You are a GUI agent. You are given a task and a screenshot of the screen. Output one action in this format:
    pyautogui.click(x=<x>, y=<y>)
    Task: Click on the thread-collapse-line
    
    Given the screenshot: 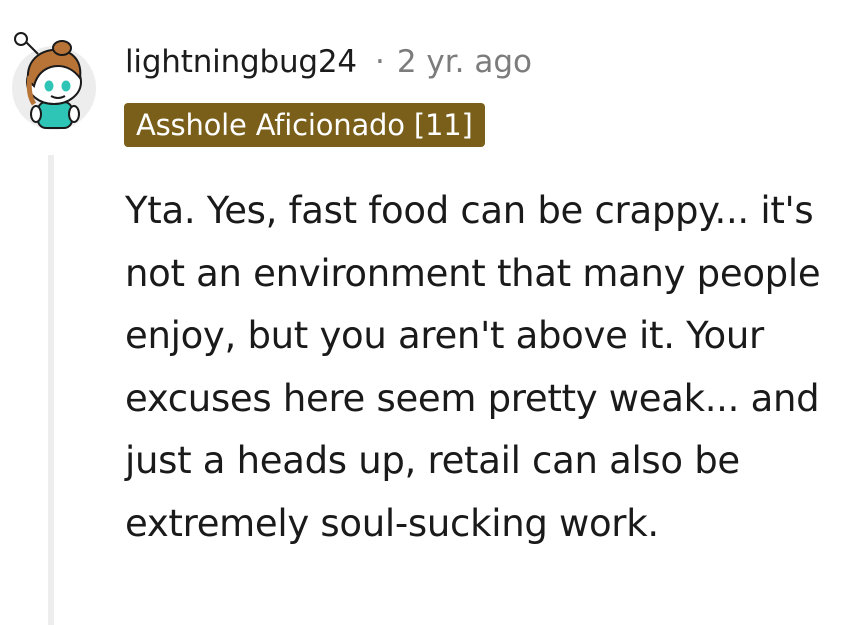 What is the action you would take?
    pyautogui.click(x=51, y=390)
    